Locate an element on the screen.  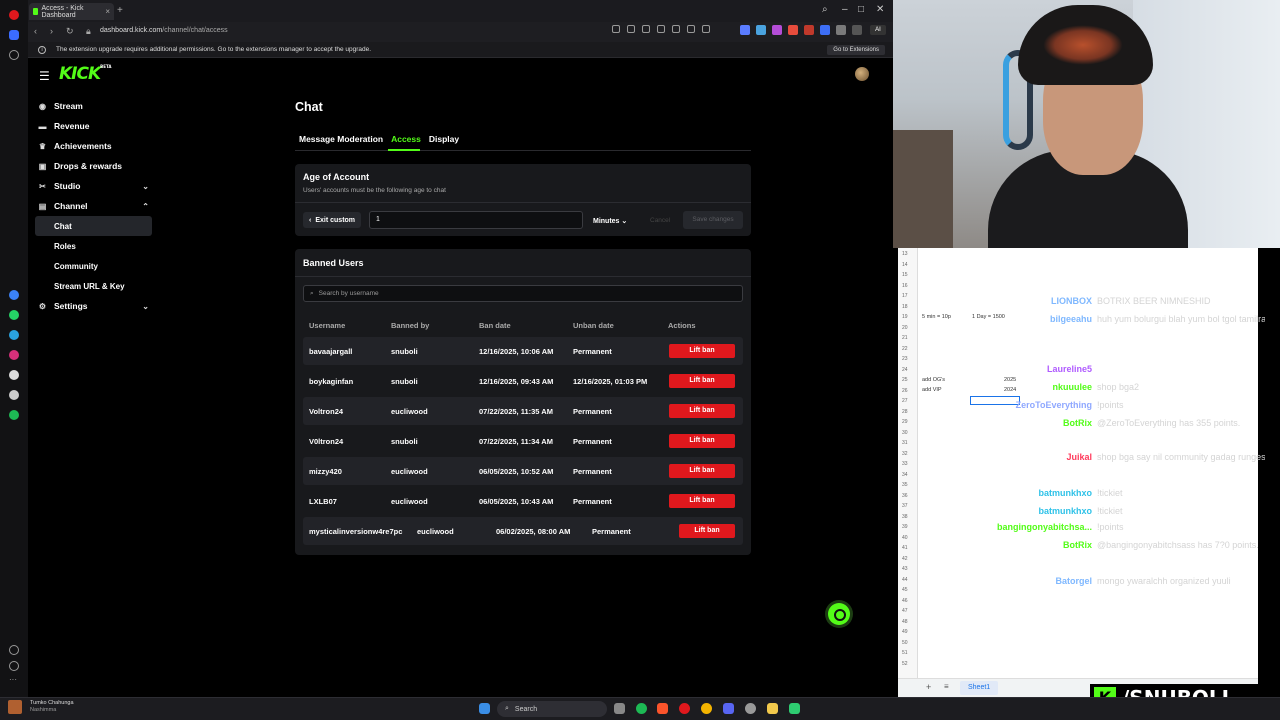
app-icon is located at coordinates (794, 708).